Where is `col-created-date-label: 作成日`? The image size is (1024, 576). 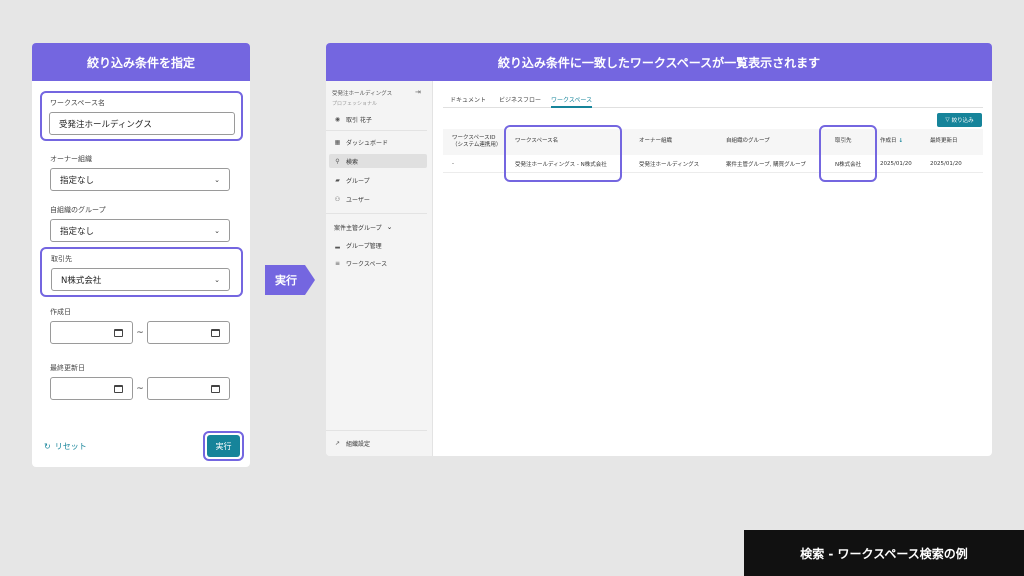 col-created-date-label: 作成日 is located at coordinates (888, 141).